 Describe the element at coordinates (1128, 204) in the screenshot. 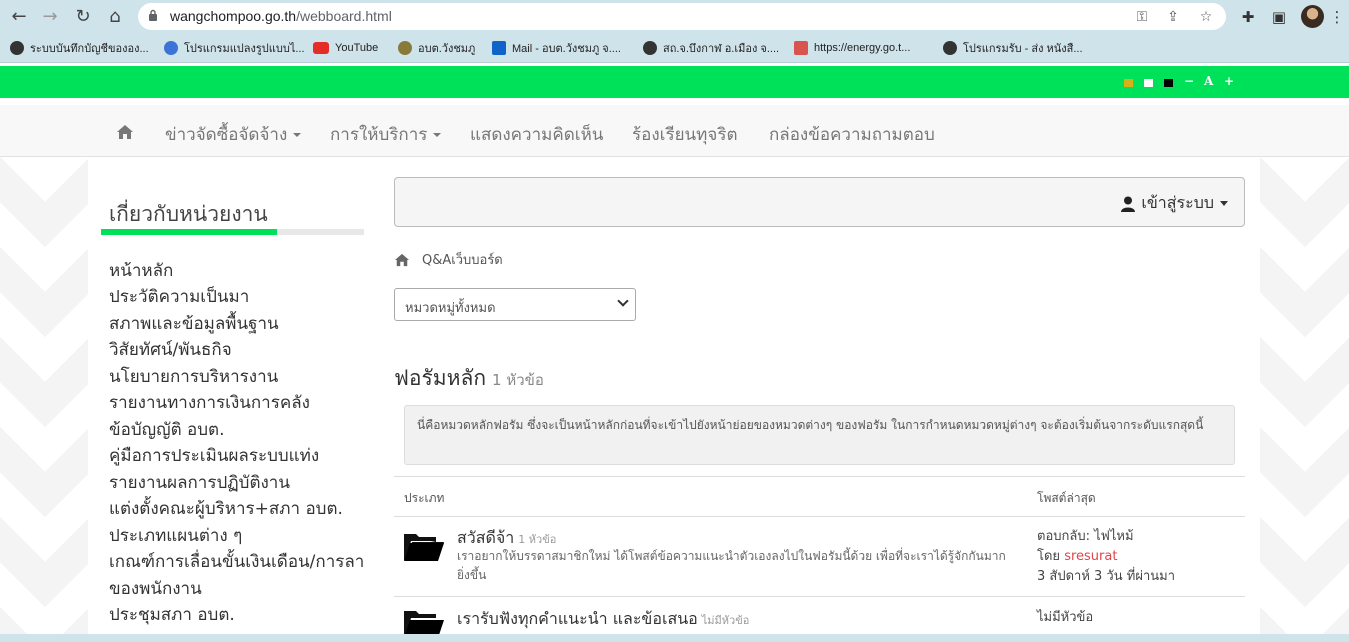

I see `user-icon` at that location.